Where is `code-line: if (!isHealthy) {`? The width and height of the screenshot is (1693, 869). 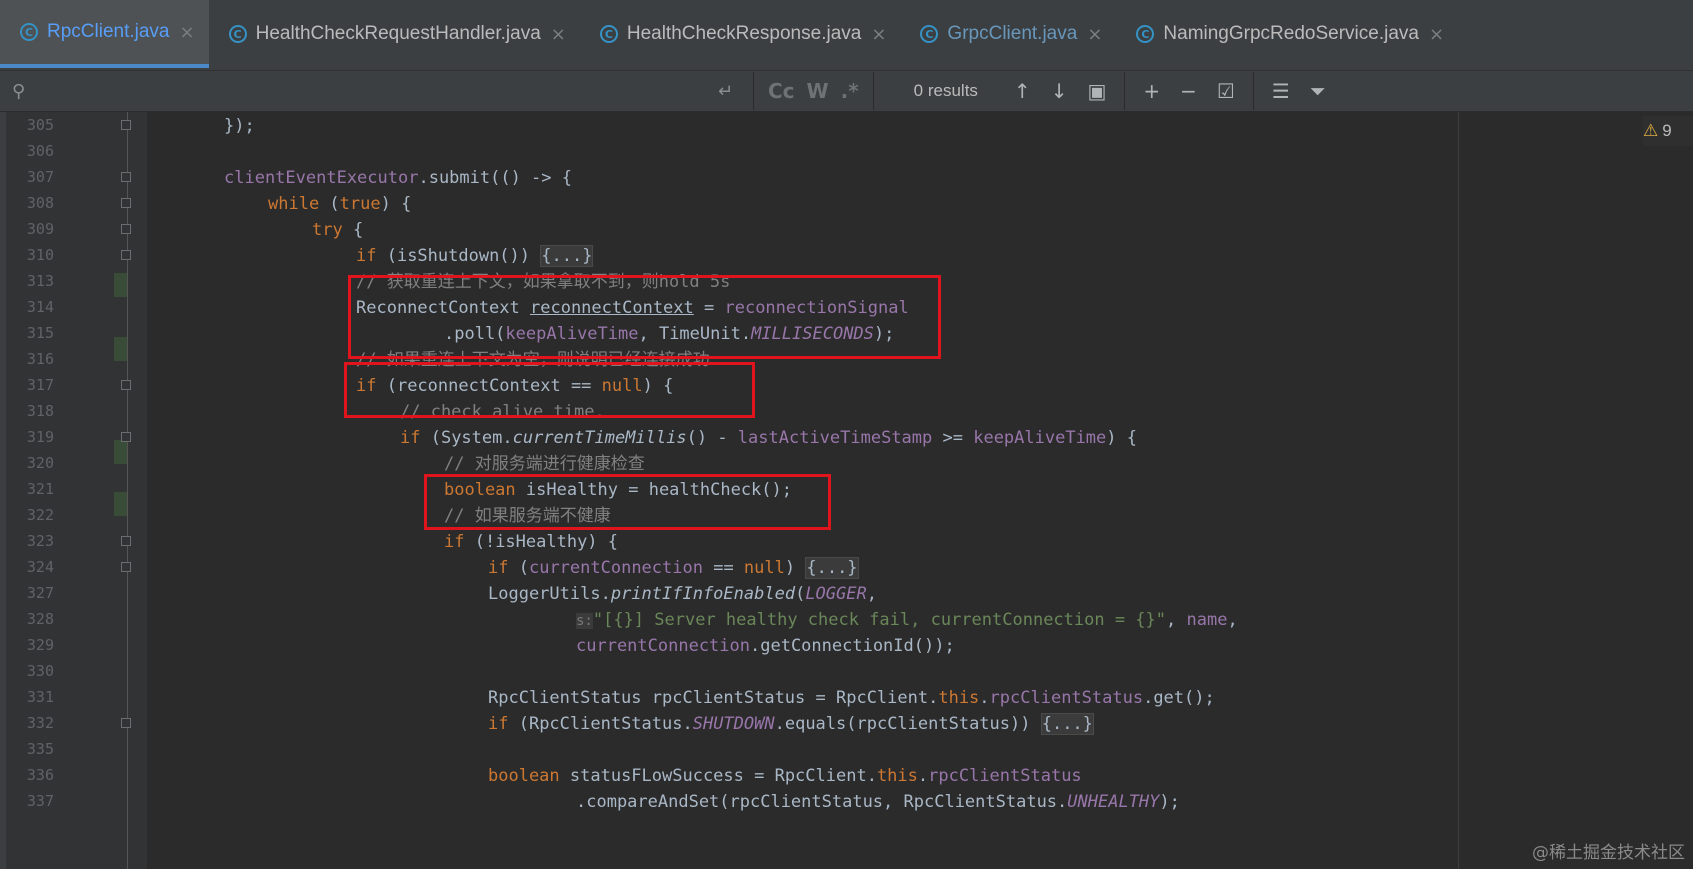
code-line: if (!isHealthy) { is located at coordinates (531, 542).